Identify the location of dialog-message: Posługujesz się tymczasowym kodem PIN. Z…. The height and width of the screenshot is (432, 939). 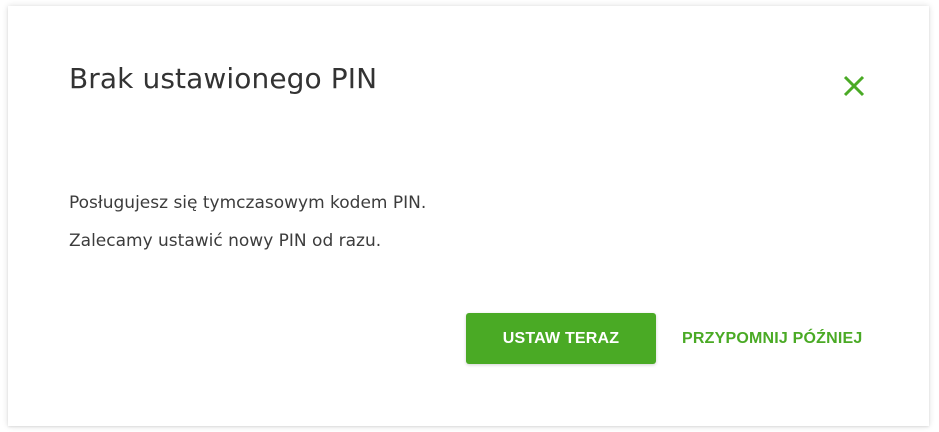
(247, 222).